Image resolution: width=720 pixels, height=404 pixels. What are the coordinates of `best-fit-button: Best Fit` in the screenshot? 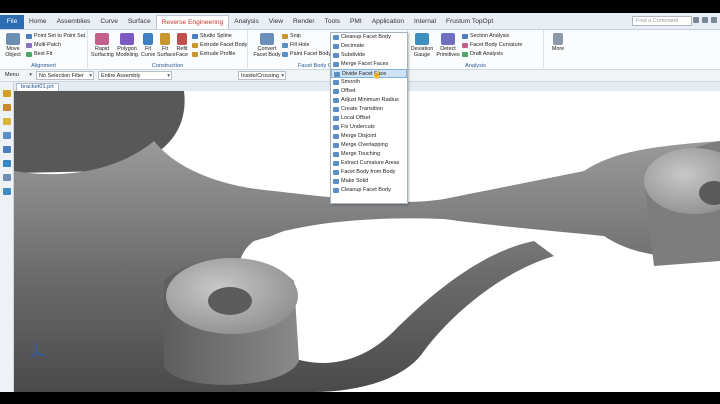 It's located at (39, 54).